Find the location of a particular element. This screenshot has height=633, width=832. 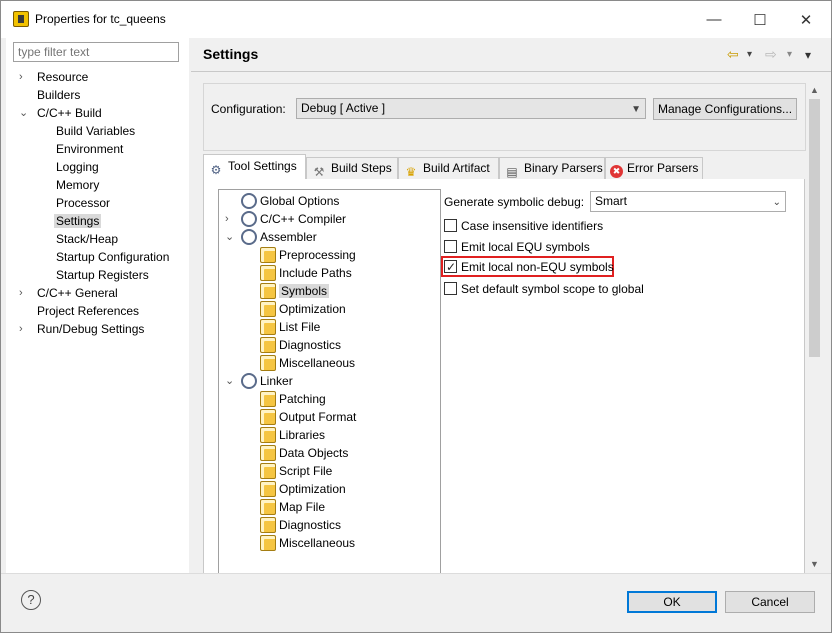

tree-item-symbols: Symbols is located at coordinates (295, 291).